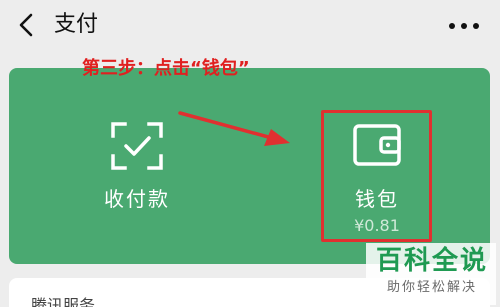 Image resolution: width=500 pixels, height=307 pixels. What do you see at coordinates (137, 146) in the screenshot?
I see `scan-qr-icon` at bounding box center [137, 146].